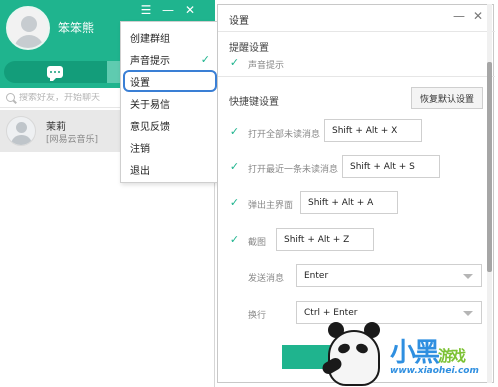 Image resolution: width=498 pixels, height=387 pixels. Describe the element at coordinates (428, 353) in the screenshot. I see `watermark-wordmark: 小黑游戏` at that location.